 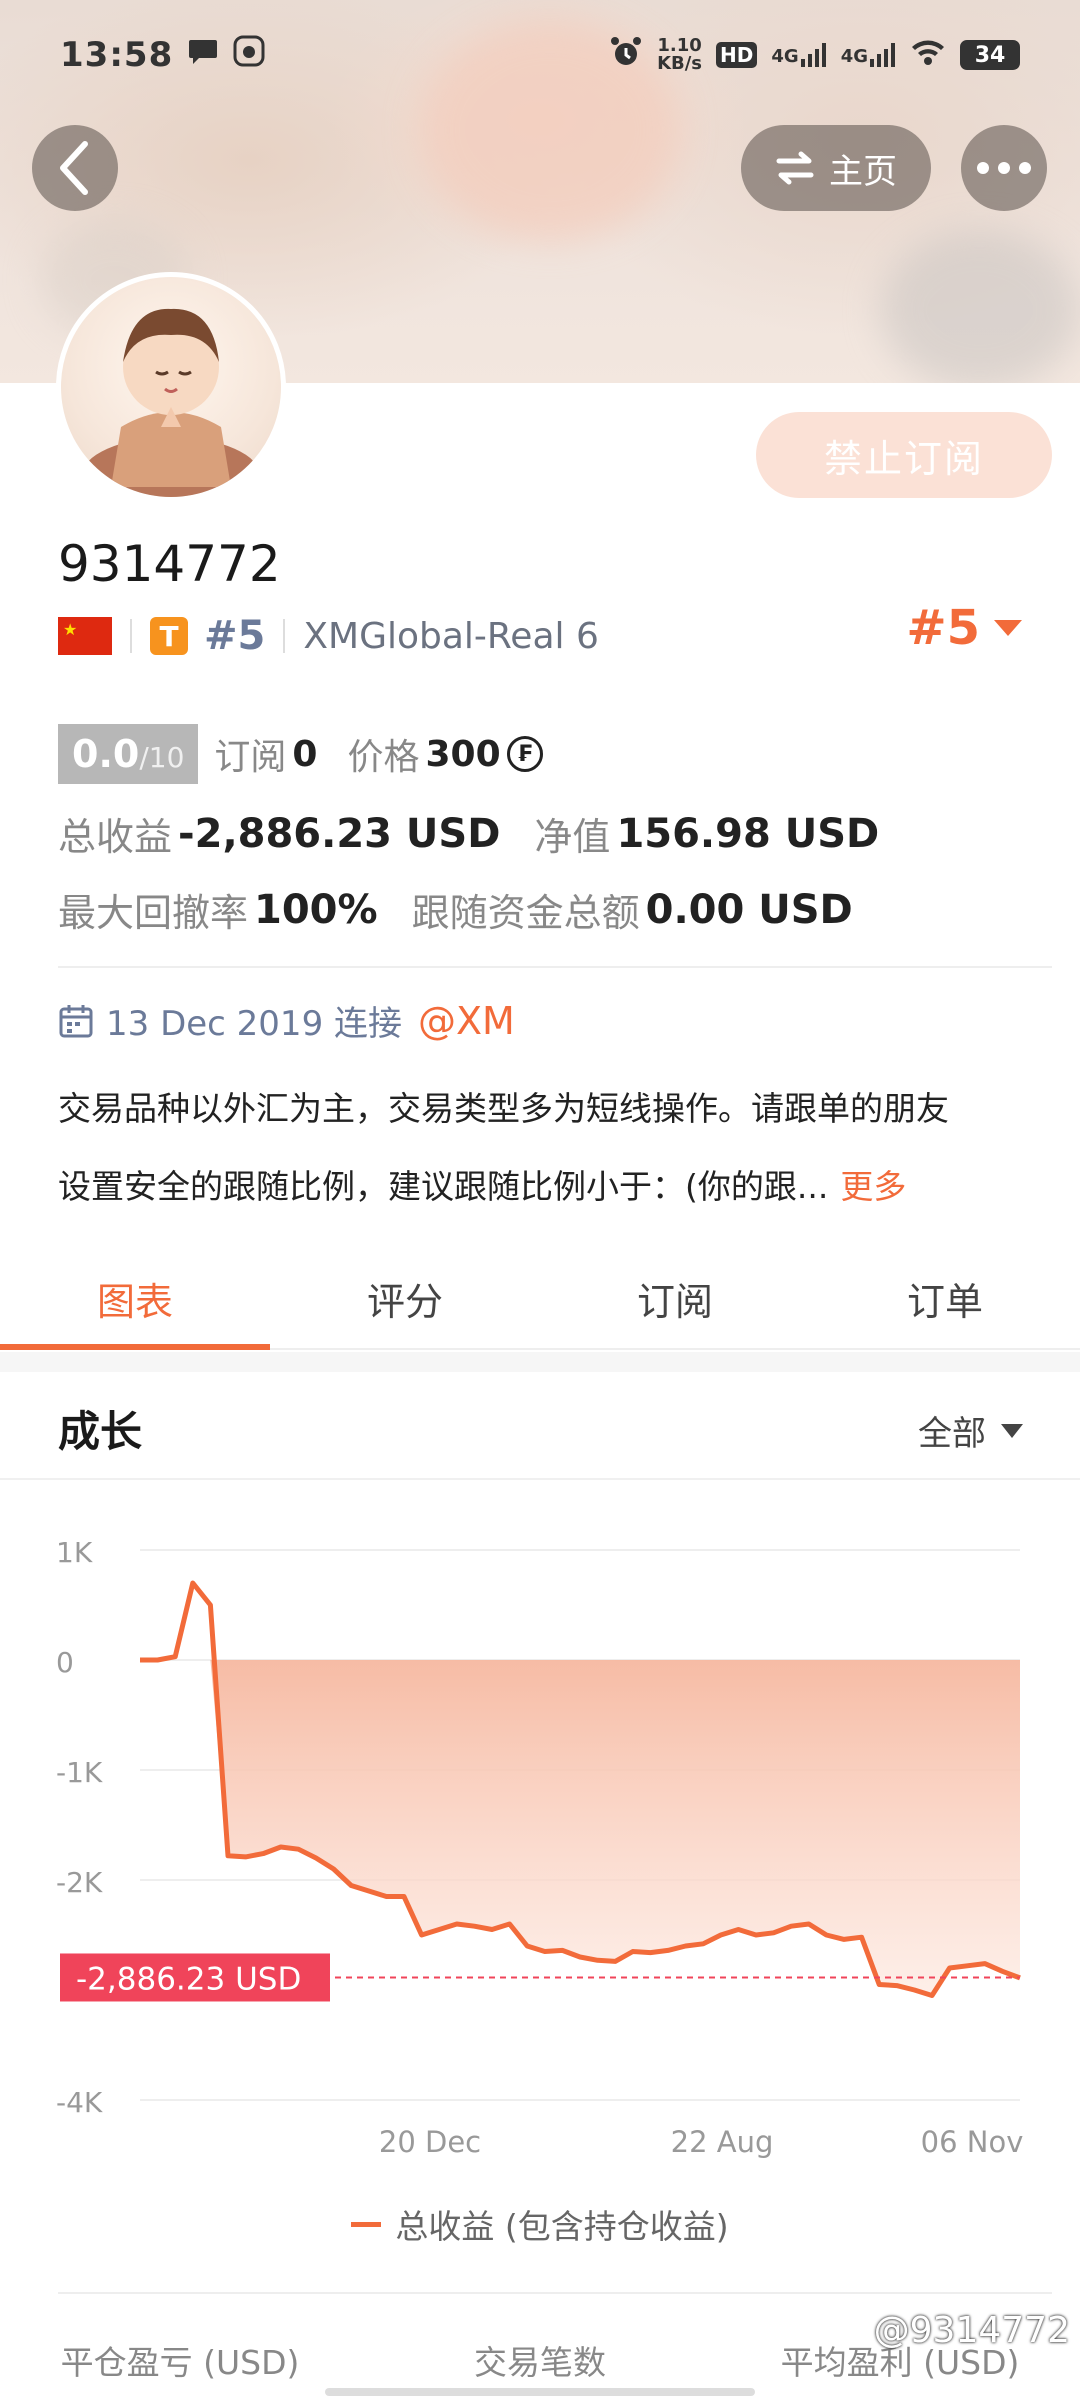 What do you see at coordinates (540, 55) in the screenshot?
I see `status-bar: 13:58 1.10 KB/s HD 4G 4G 34` at bounding box center [540, 55].